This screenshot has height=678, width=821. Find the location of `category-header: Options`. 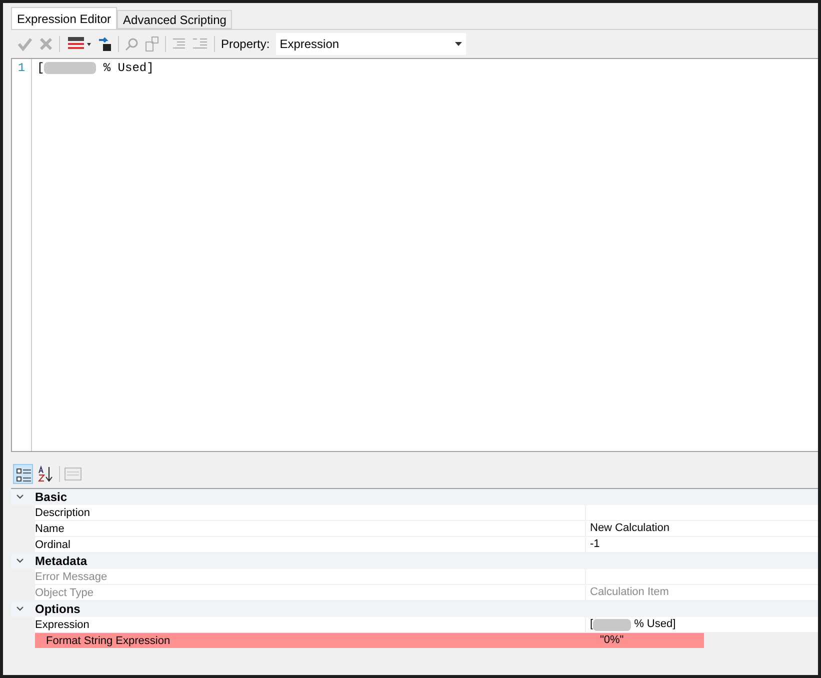

category-header: Options is located at coordinates (57, 609).